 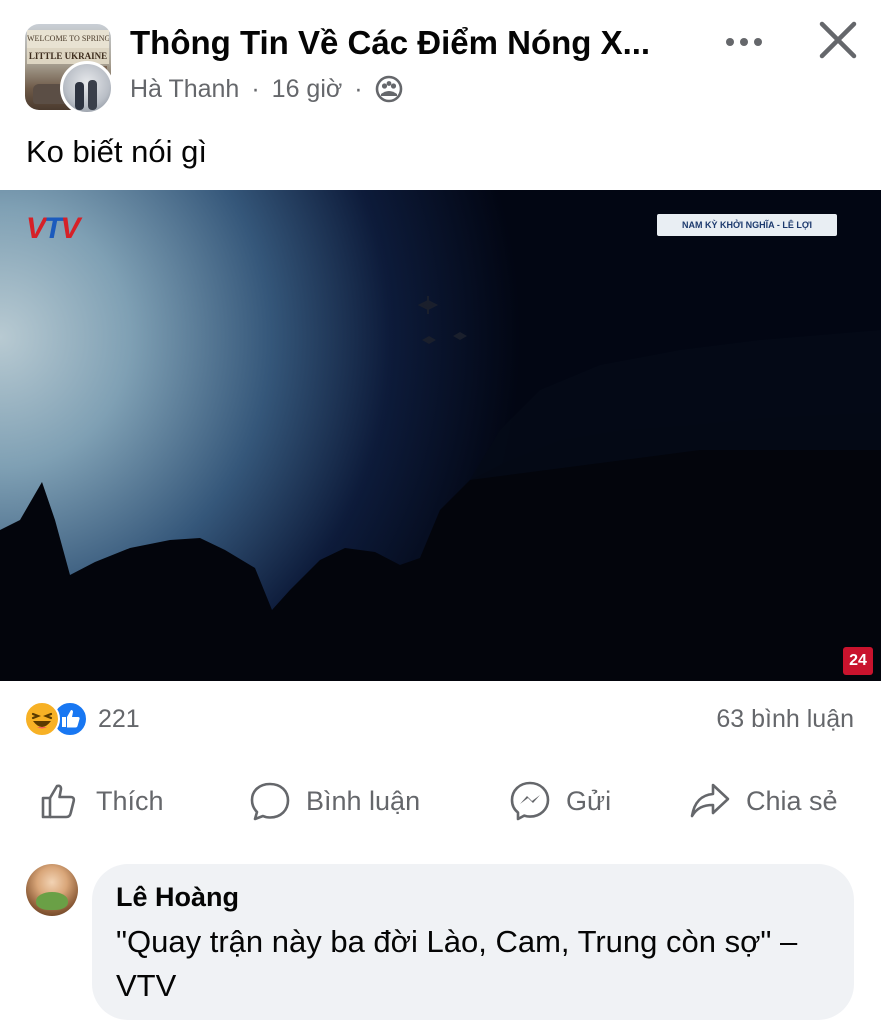 What do you see at coordinates (363, 800) in the screenshot?
I see `comment-label: Bình luận` at bounding box center [363, 800].